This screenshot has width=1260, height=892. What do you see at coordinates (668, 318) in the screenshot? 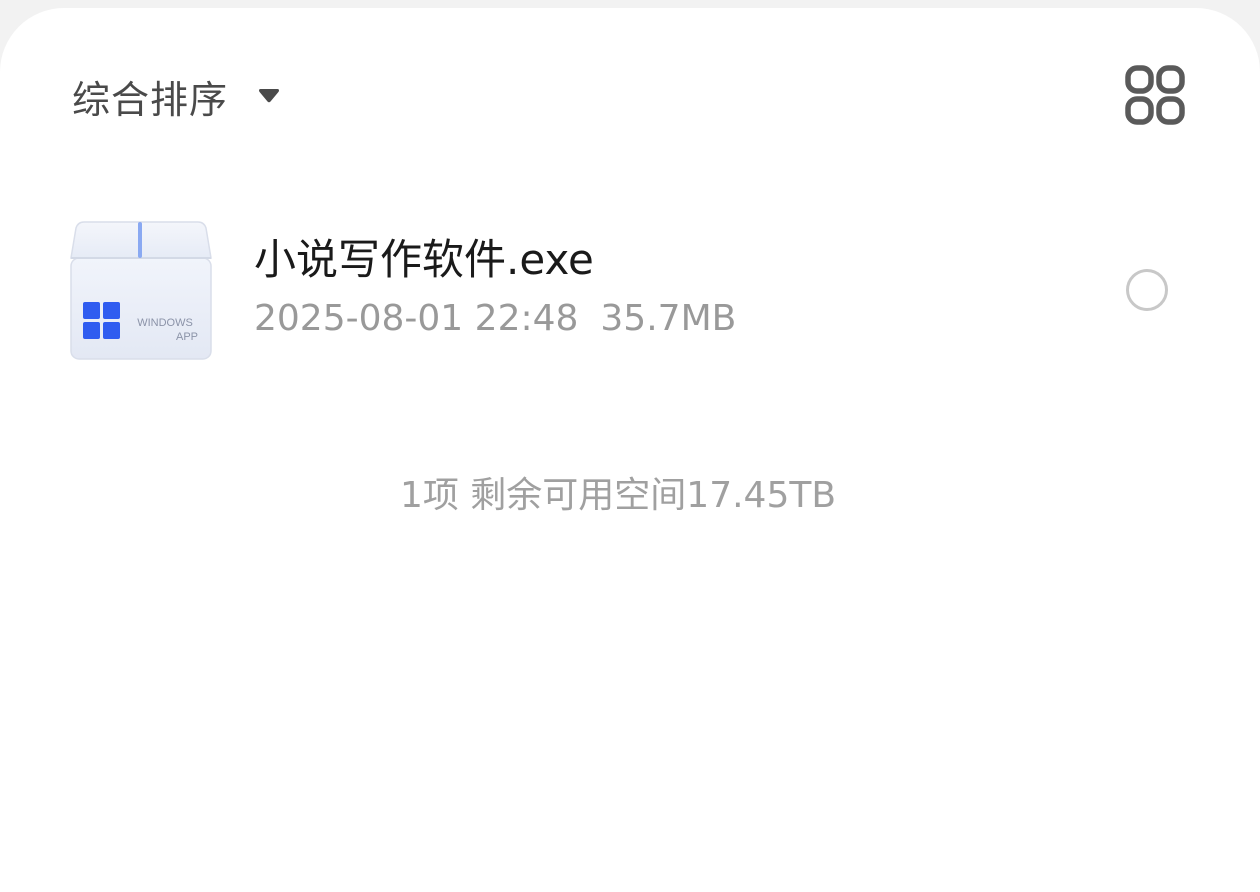
I see `file-size: 35.7MB` at bounding box center [668, 318].